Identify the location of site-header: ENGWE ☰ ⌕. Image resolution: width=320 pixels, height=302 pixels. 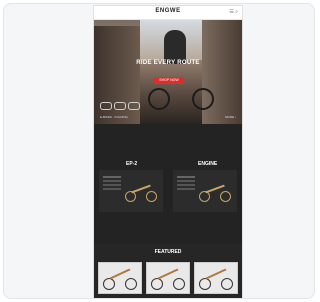
(168, 13).